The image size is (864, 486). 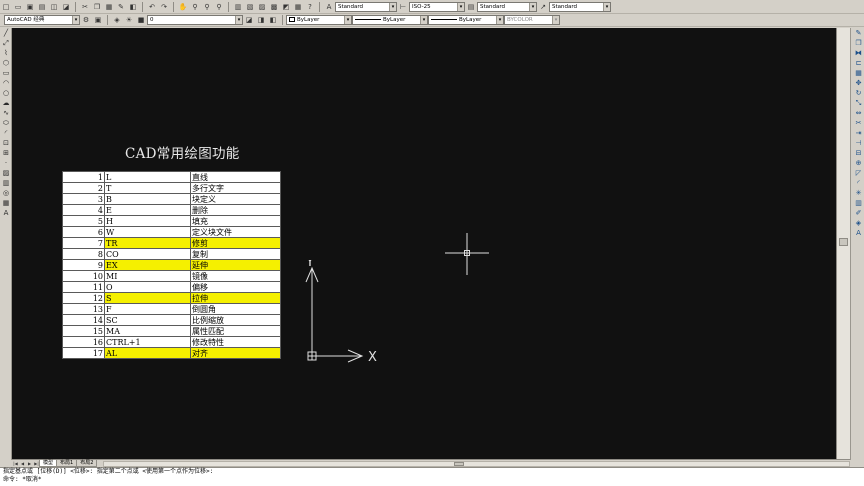 What do you see at coordinates (459, 463) in the screenshot?
I see `horizontal-scroll-thumb` at bounding box center [459, 463].